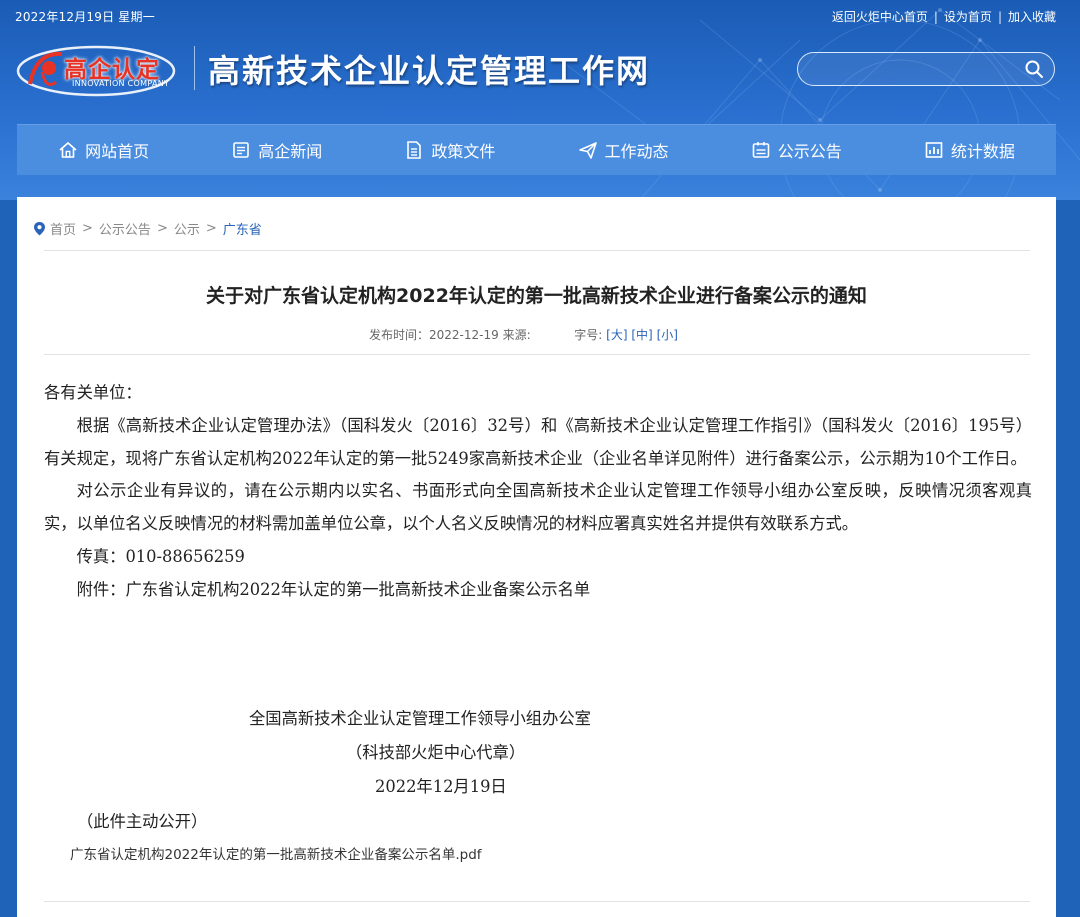  I want to click on publish-date: 2022-12-19, so click(464, 335).